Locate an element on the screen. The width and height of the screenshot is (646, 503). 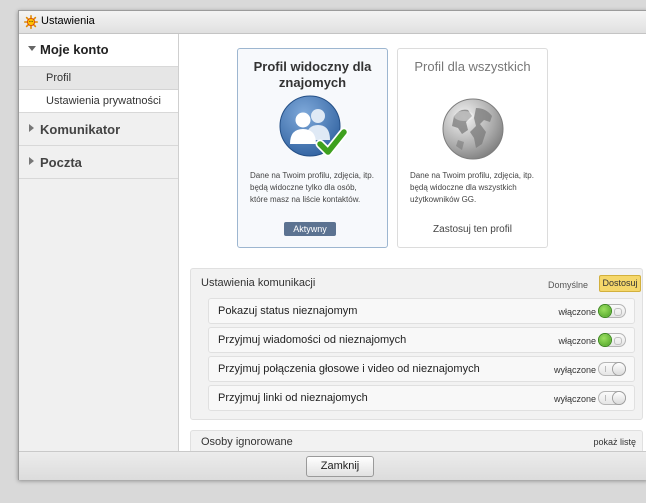
sidebar-section-moje-konto: Moje konto is located at coordinates (98, 50).